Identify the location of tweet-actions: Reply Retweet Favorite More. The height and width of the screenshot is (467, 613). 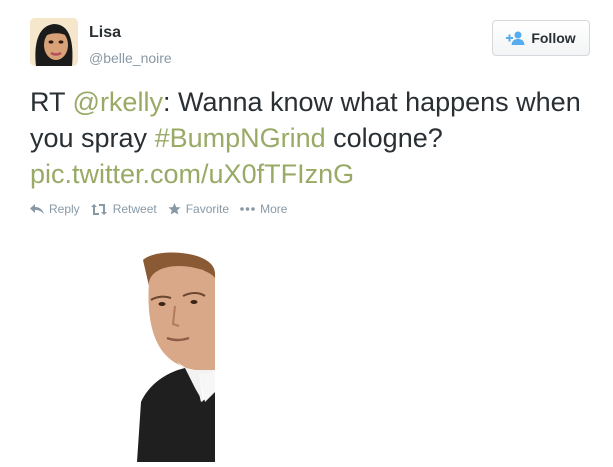
(164, 209).